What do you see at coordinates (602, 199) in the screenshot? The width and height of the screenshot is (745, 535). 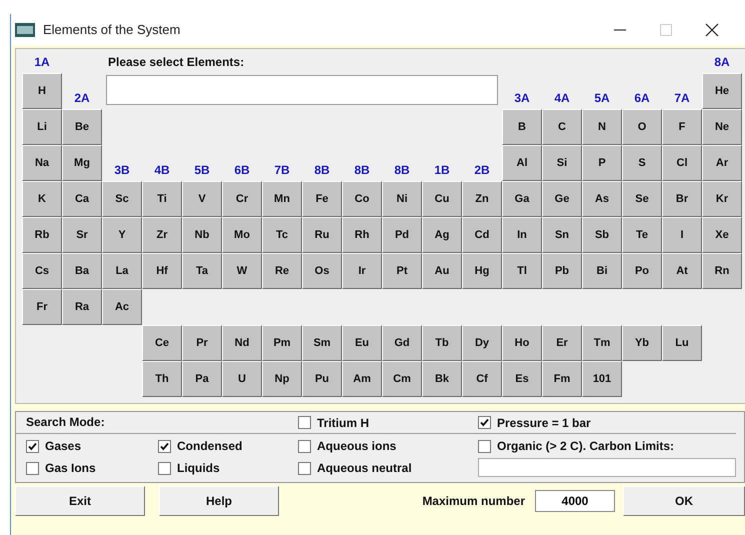 I see `element-button: As` at bounding box center [602, 199].